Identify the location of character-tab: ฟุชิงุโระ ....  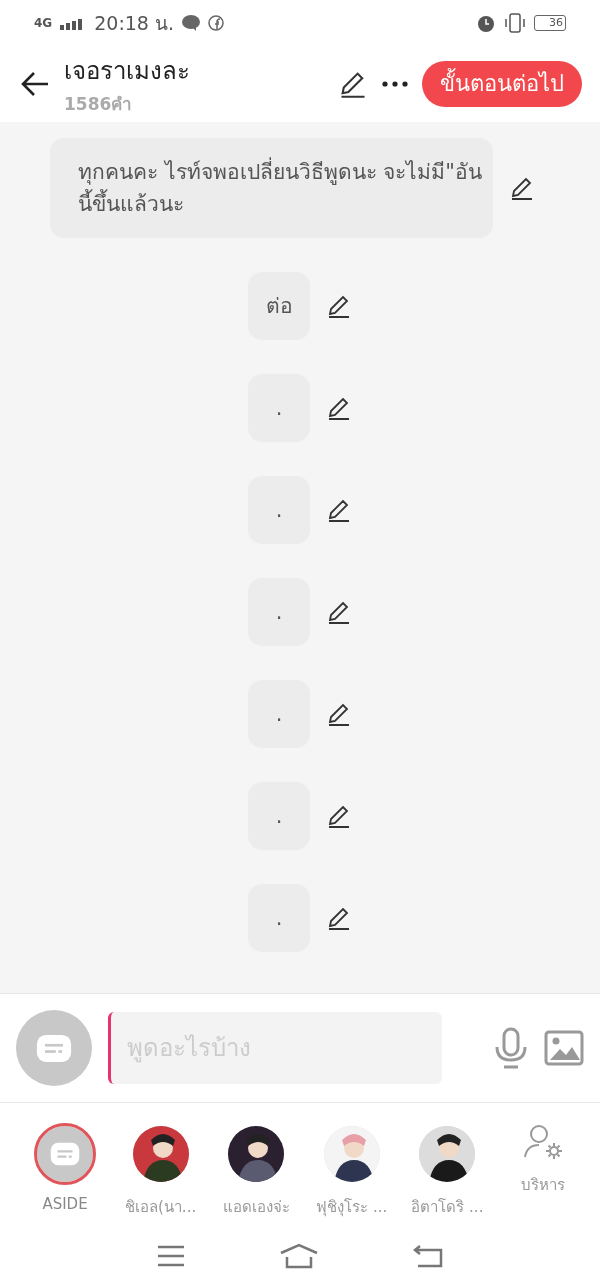
(351, 1171).